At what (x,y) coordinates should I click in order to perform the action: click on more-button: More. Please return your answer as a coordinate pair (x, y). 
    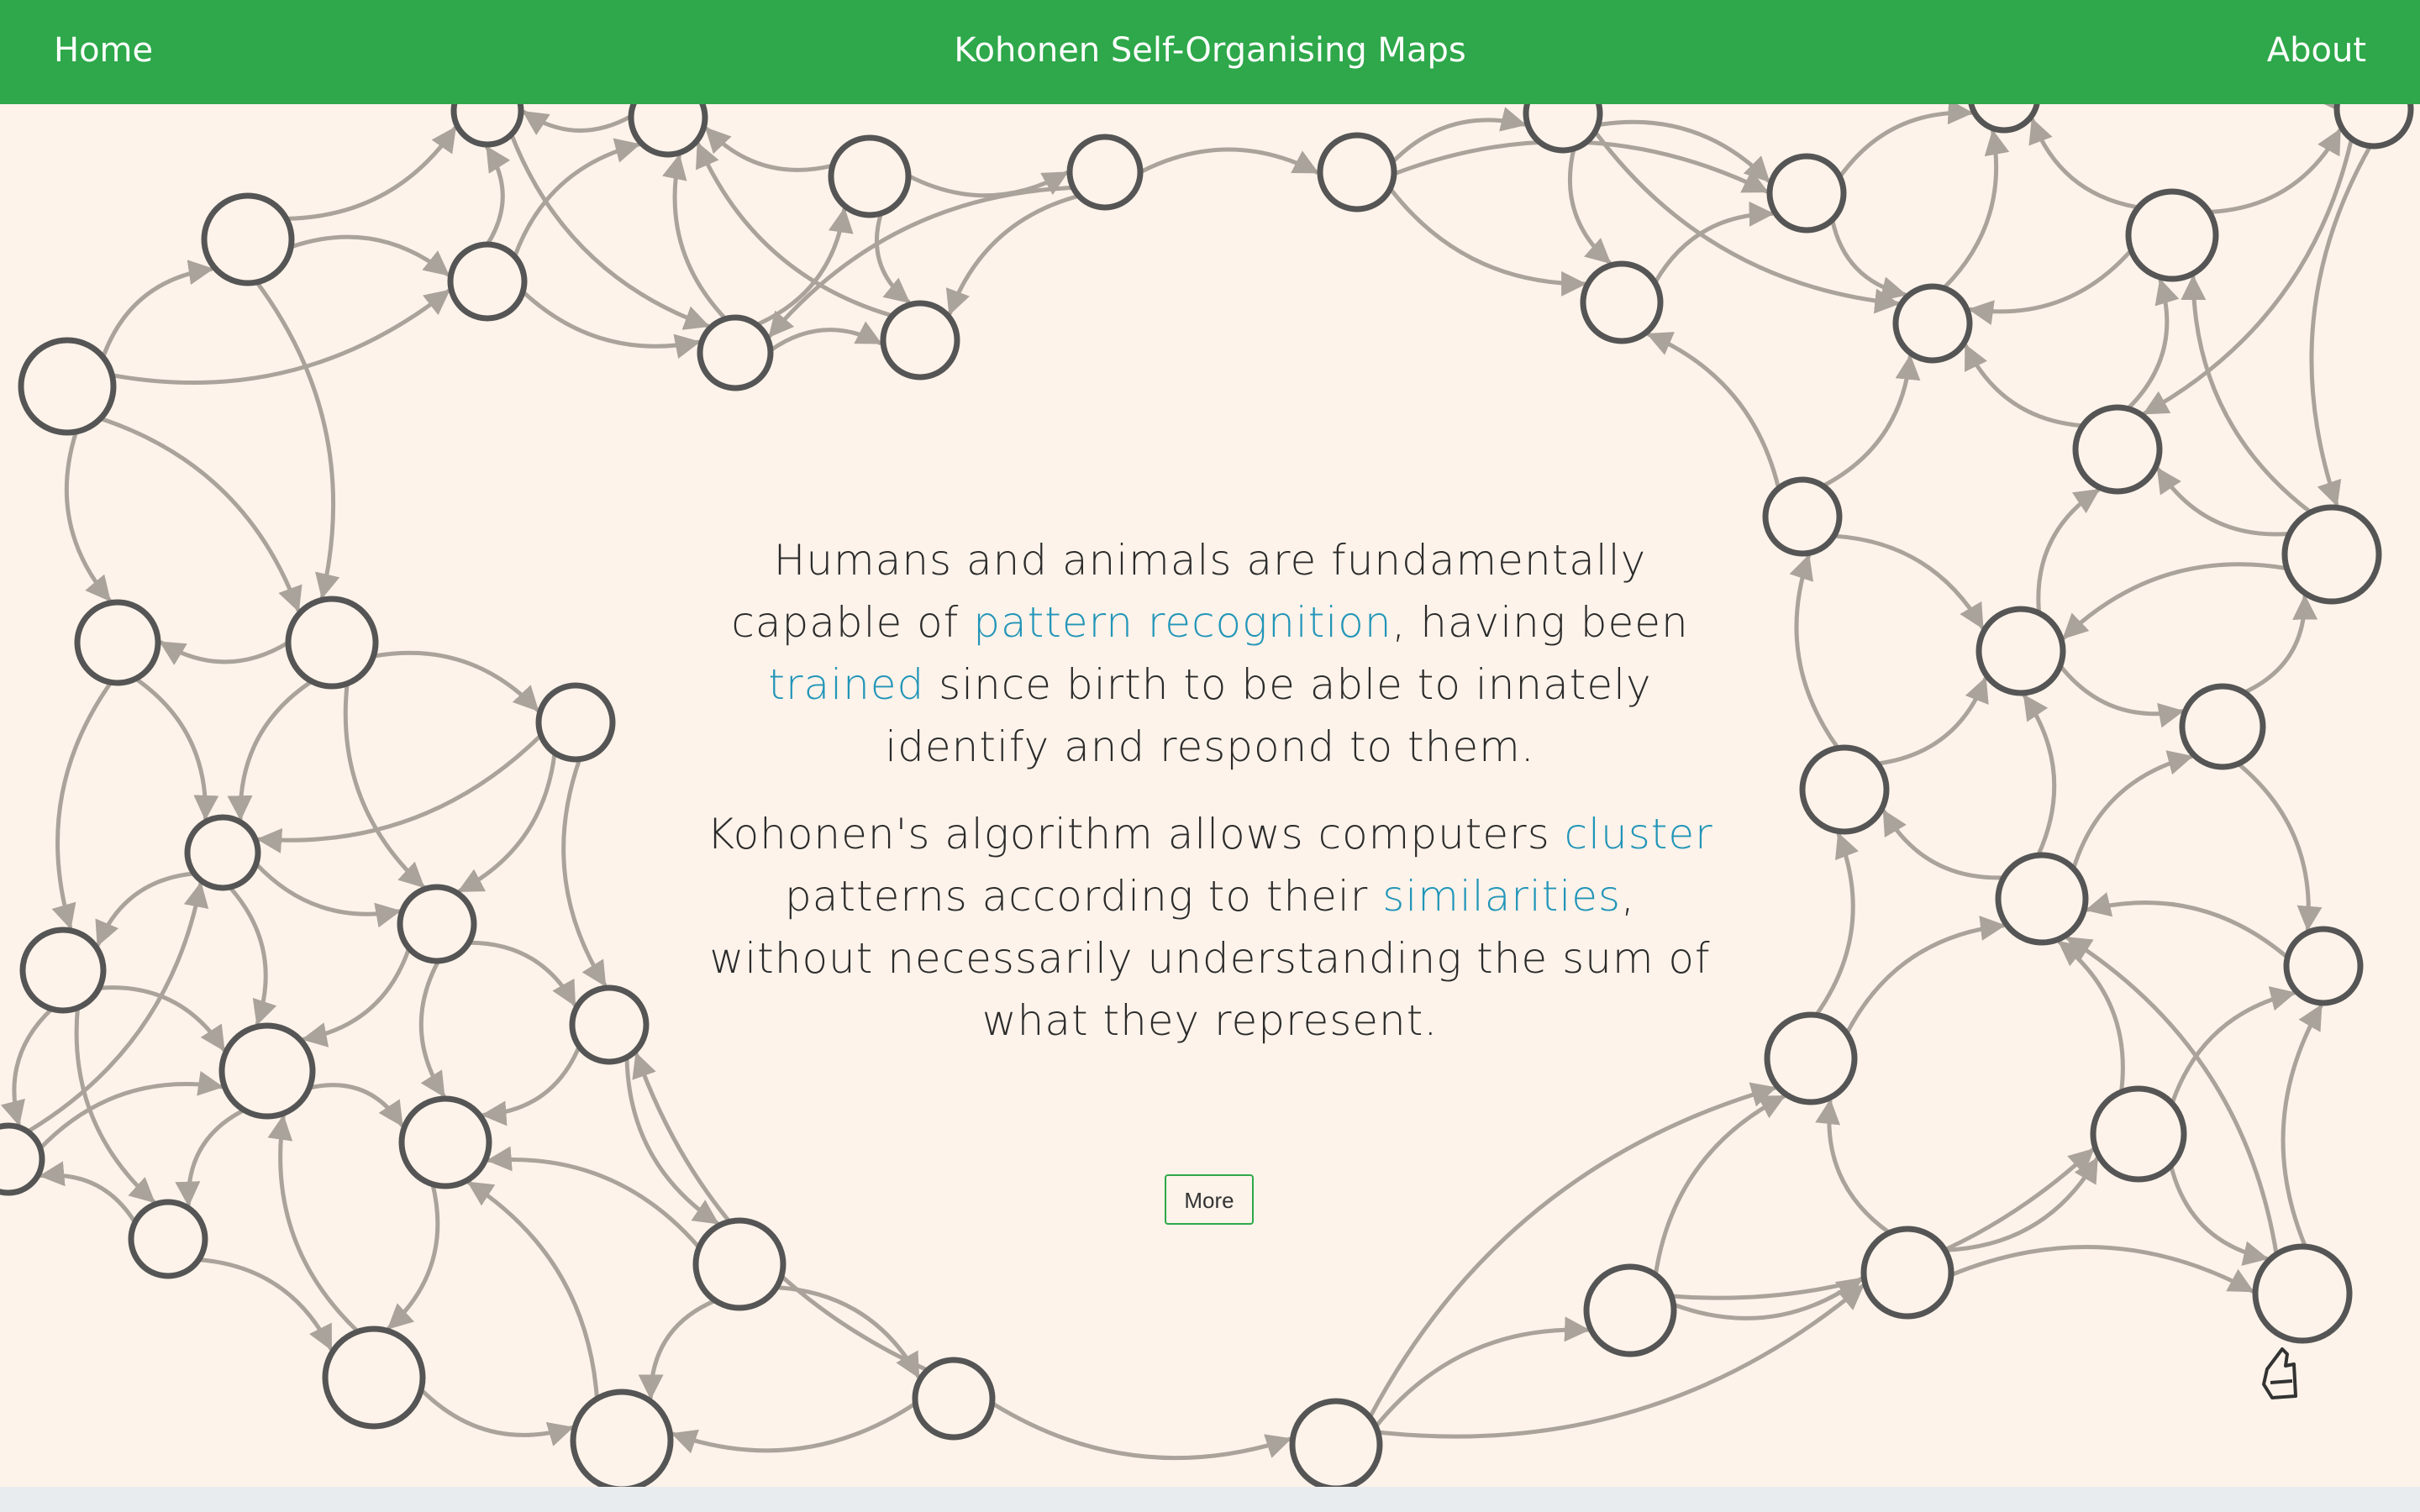
    Looking at the image, I should click on (1209, 1199).